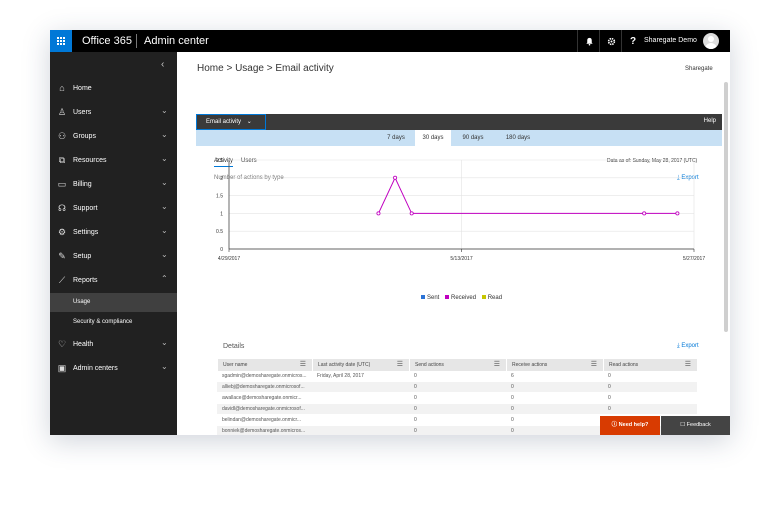 The image size is (780, 507). Describe the element at coordinates (695, 425) in the screenshot. I see `feedback-button: ☐ Feedback` at that location.